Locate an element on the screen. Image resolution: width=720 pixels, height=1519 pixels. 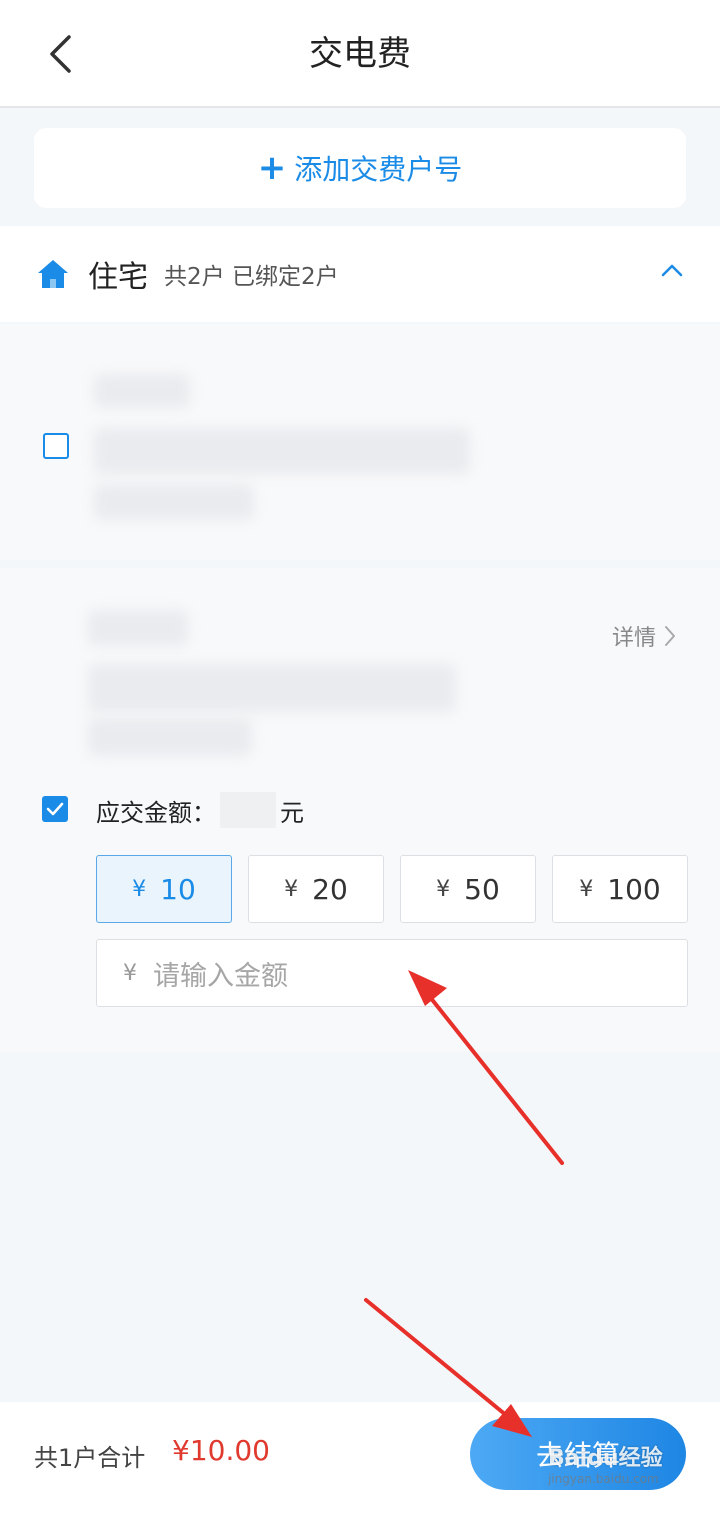
chip-value: 10 is located at coordinates (178, 889).